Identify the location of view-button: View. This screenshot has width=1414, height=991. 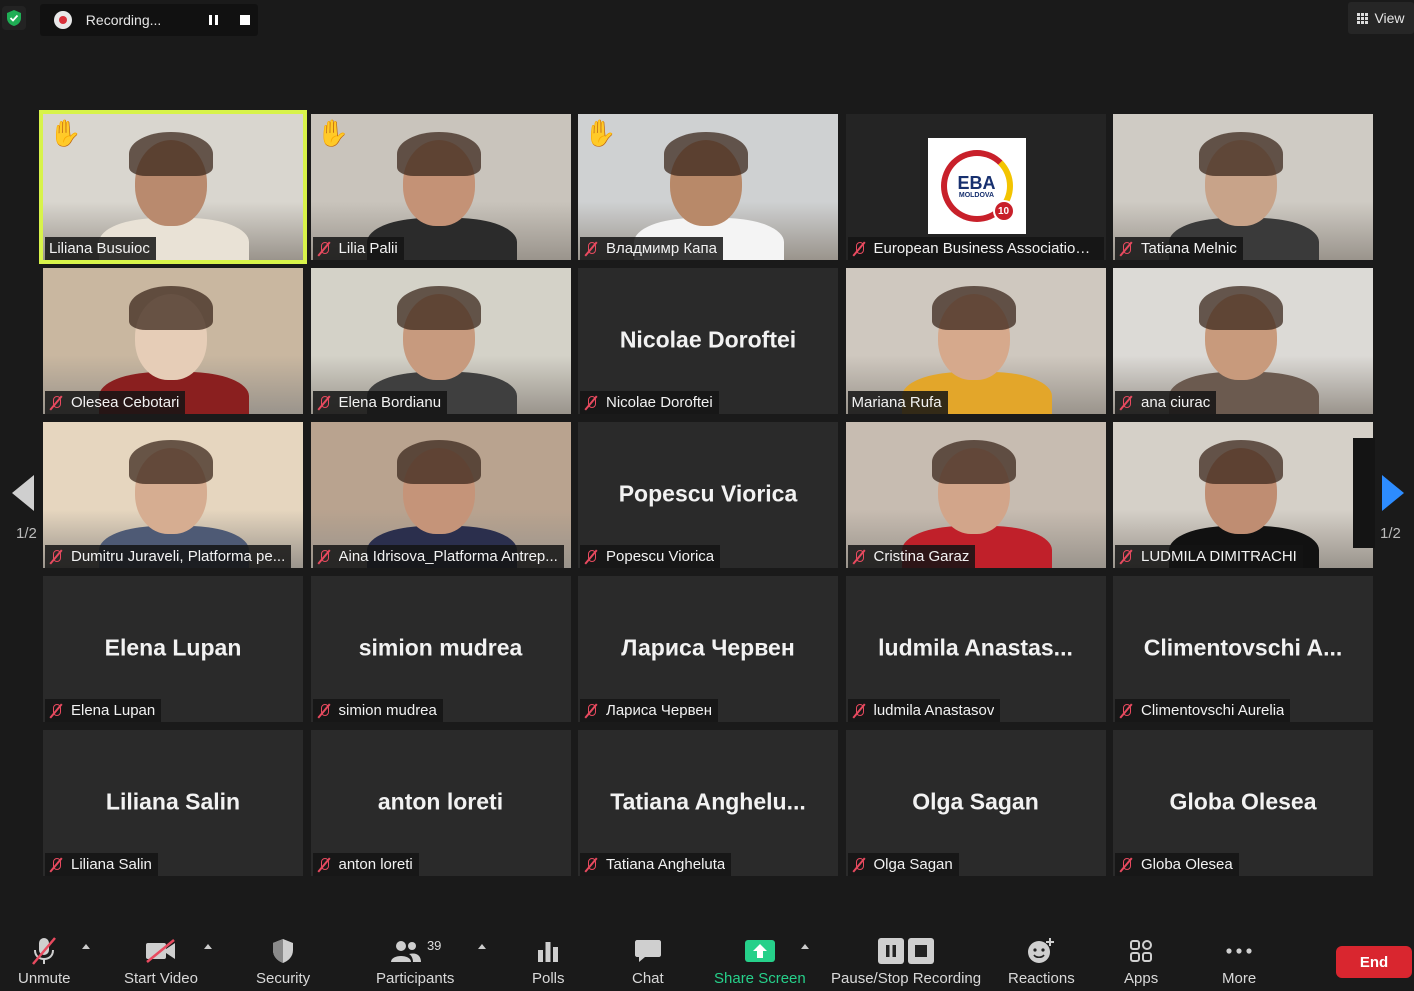
(1381, 18).